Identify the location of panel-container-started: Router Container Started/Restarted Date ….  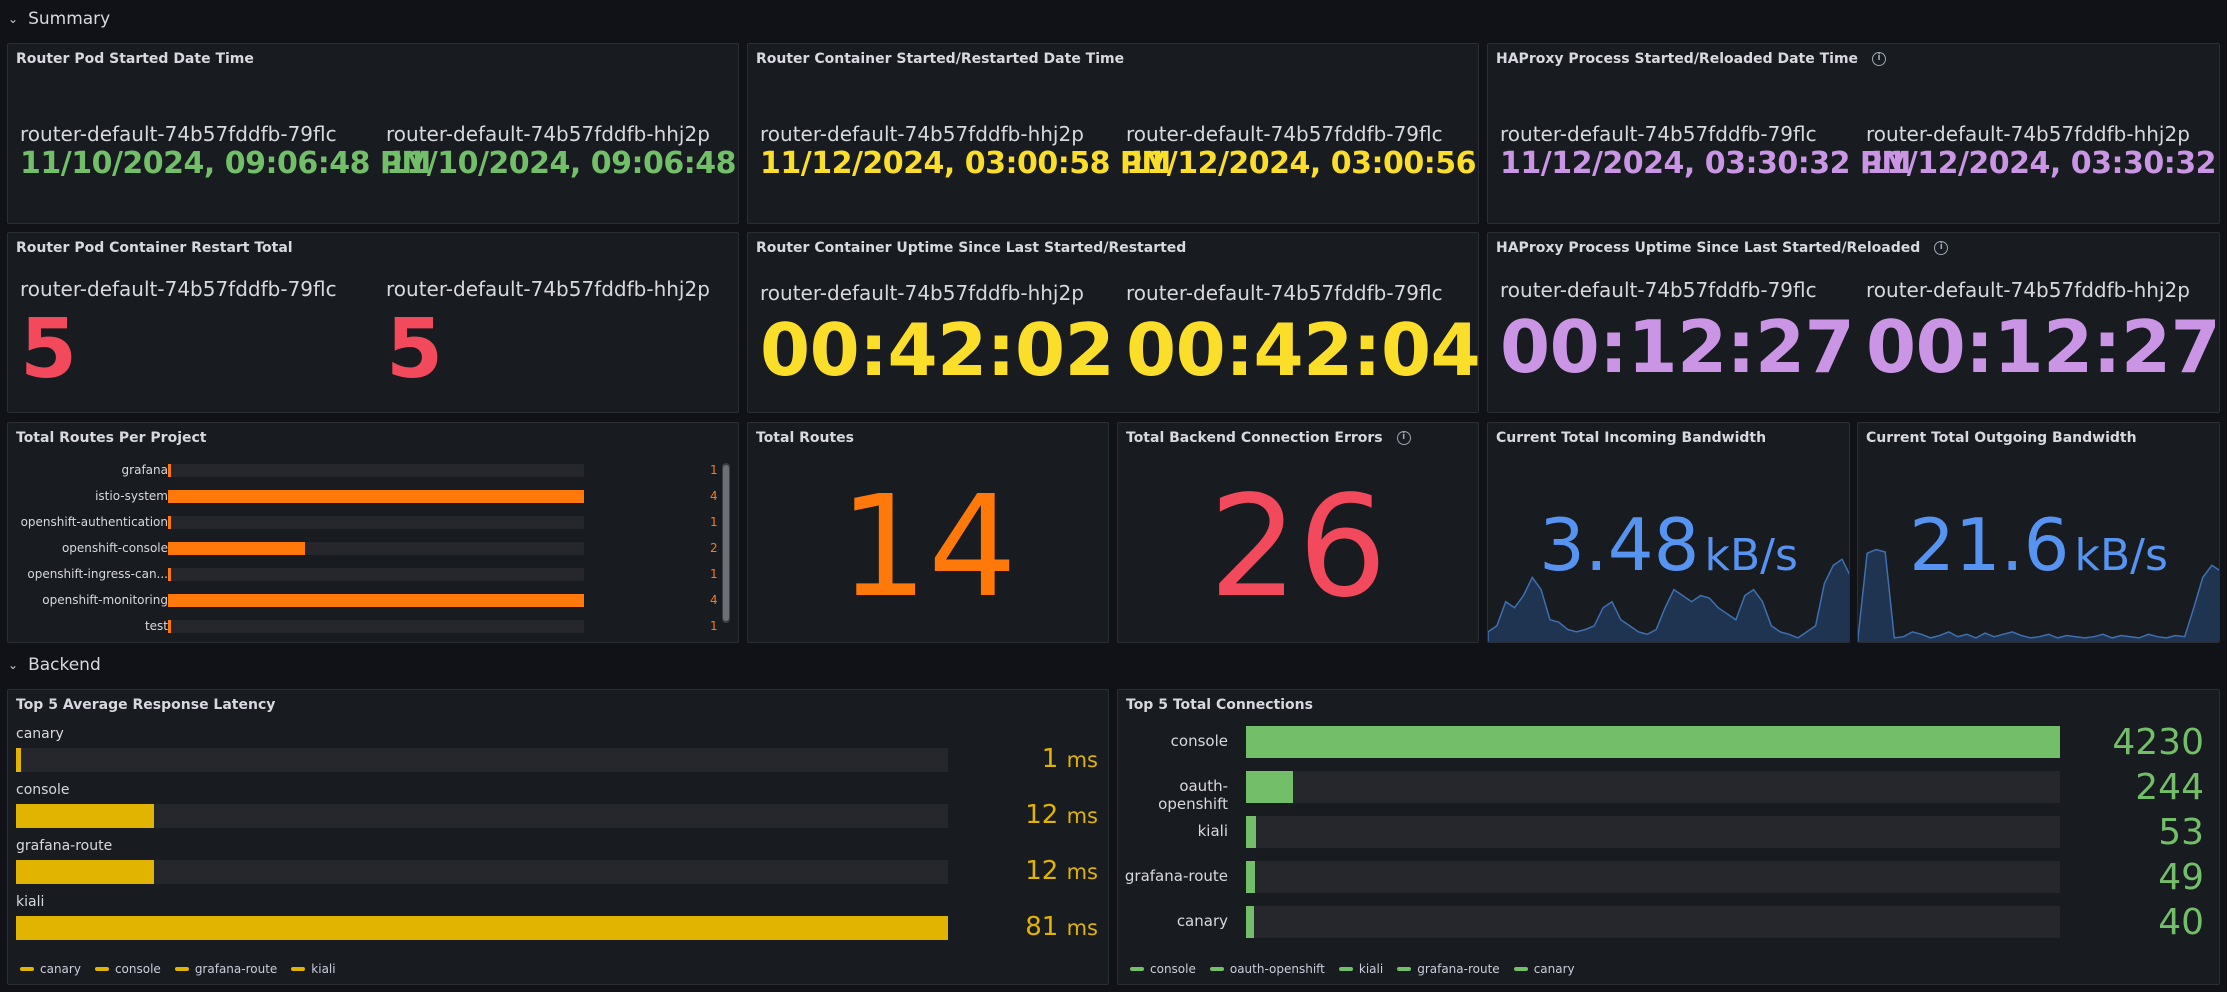
(1113, 133).